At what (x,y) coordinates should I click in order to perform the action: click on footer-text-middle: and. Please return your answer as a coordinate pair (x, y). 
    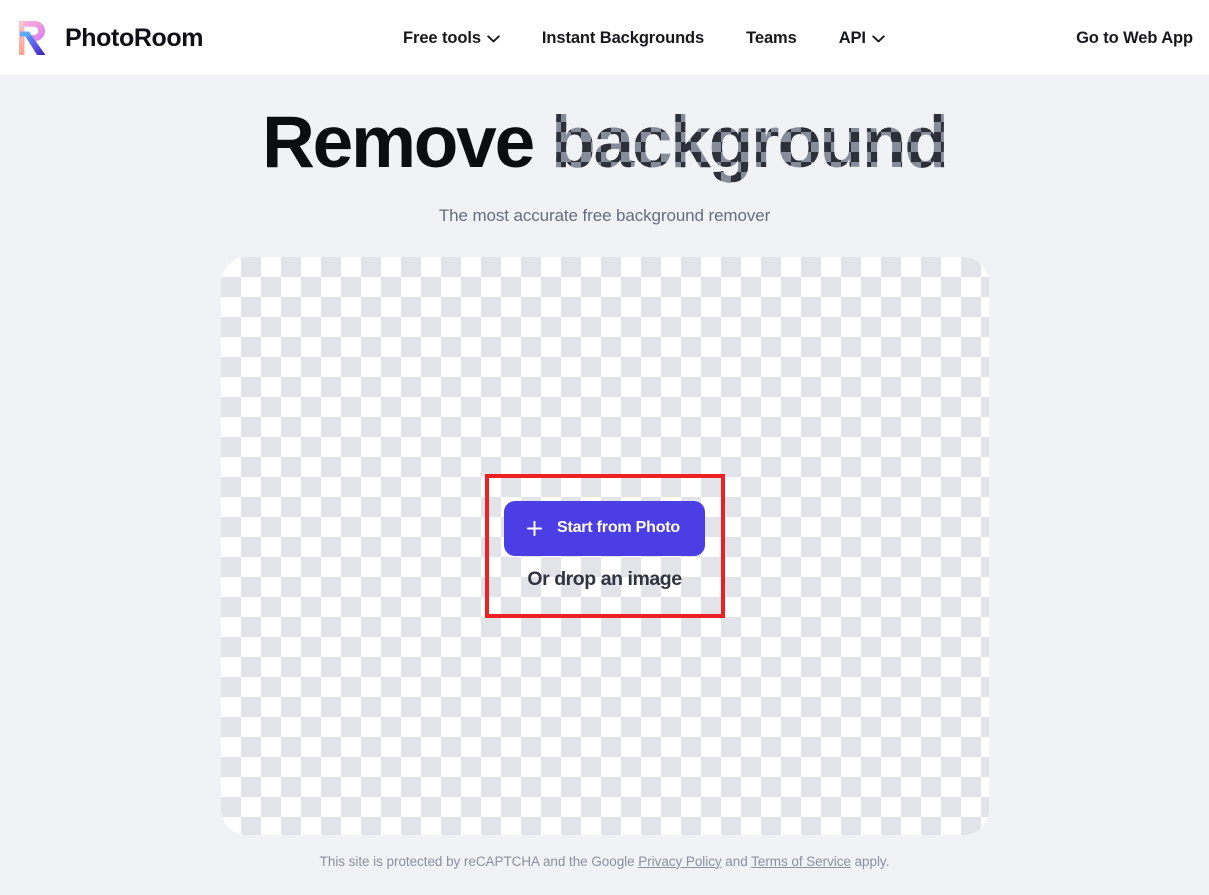
    Looking at the image, I should click on (736, 861).